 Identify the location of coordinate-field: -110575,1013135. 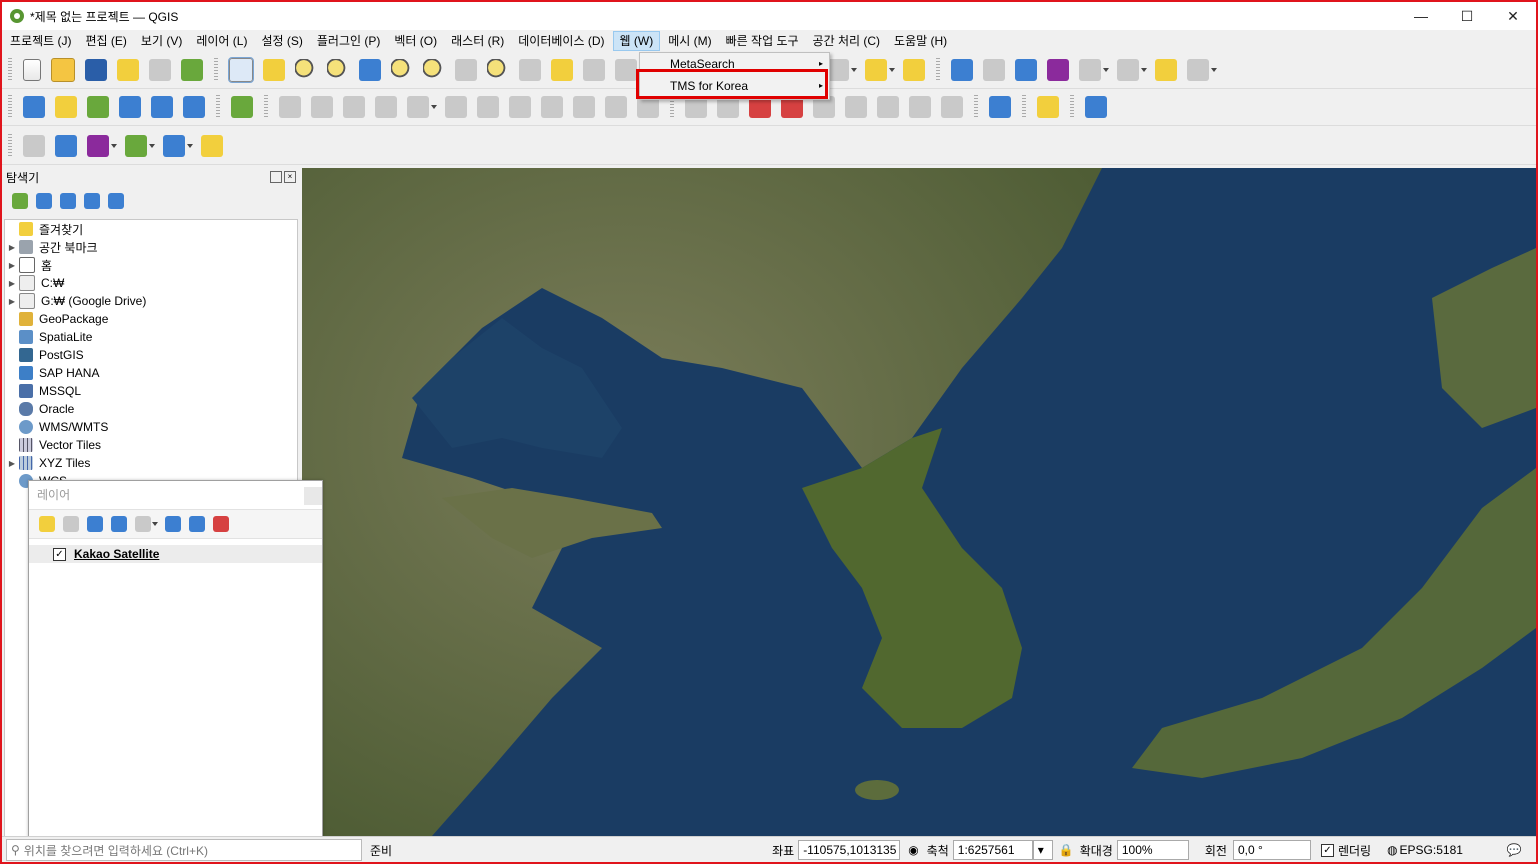
(849, 850).